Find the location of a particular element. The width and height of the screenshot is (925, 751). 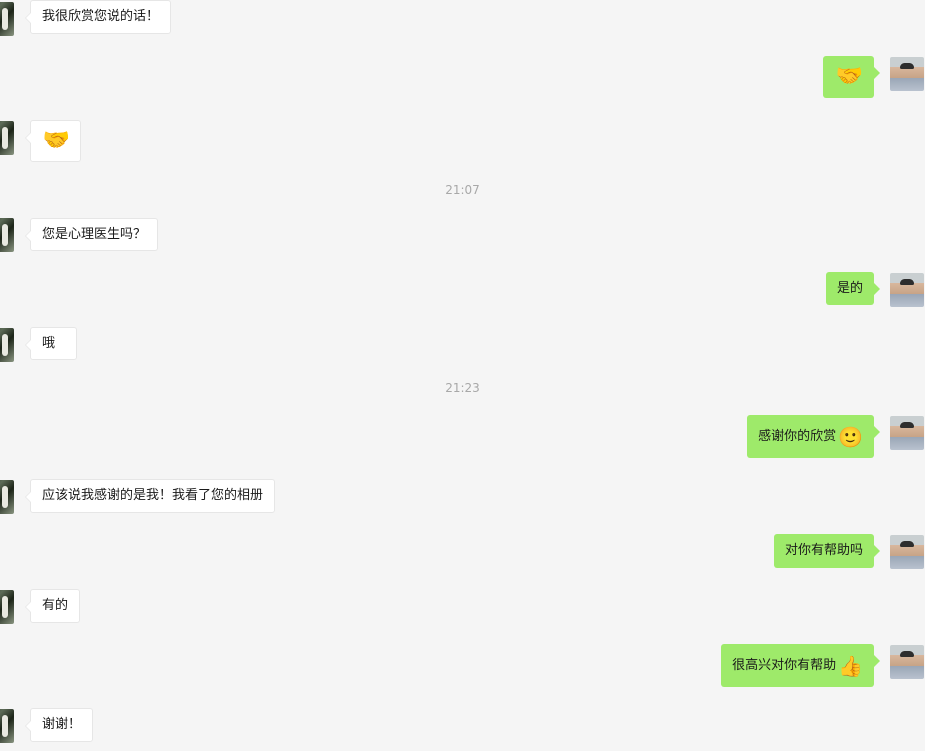

incoming-message: 谢谢！ is located at coordinates (59, 725).